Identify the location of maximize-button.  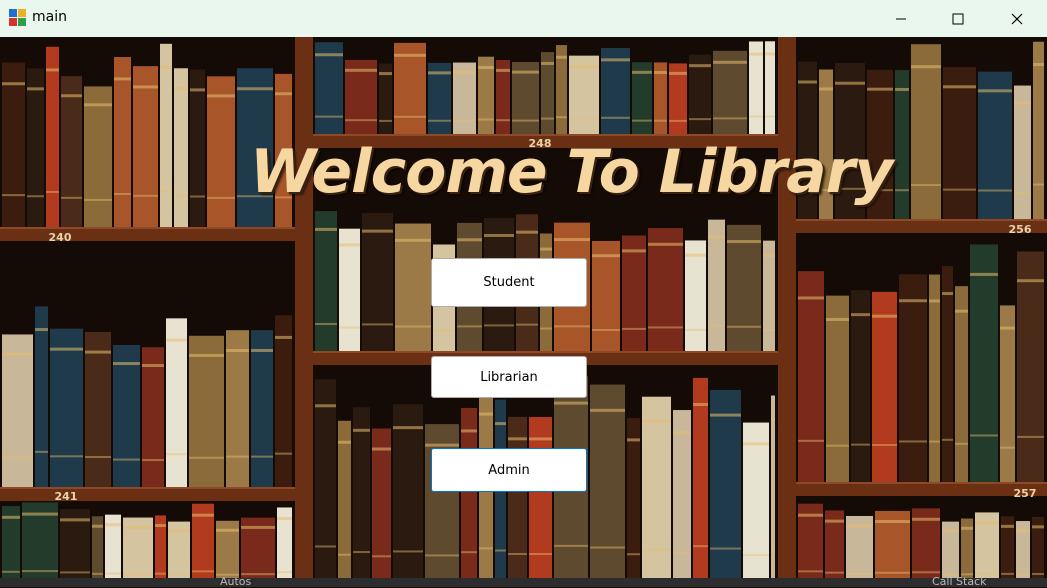
(958, 18).